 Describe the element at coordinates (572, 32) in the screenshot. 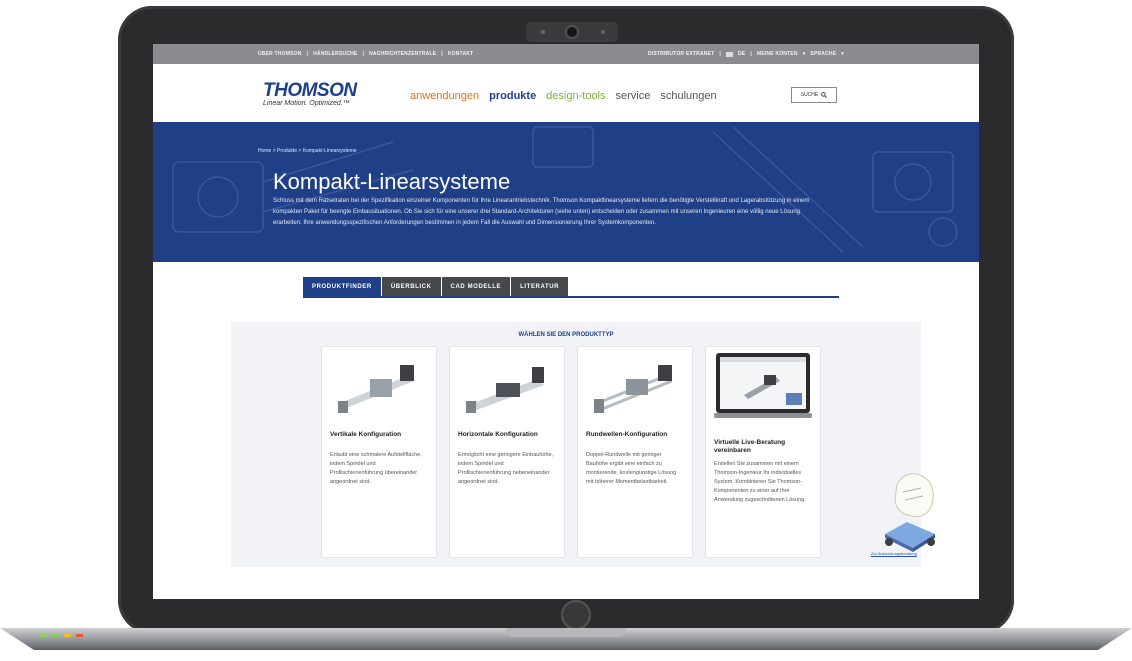

I see `webcam-icon` at that location.